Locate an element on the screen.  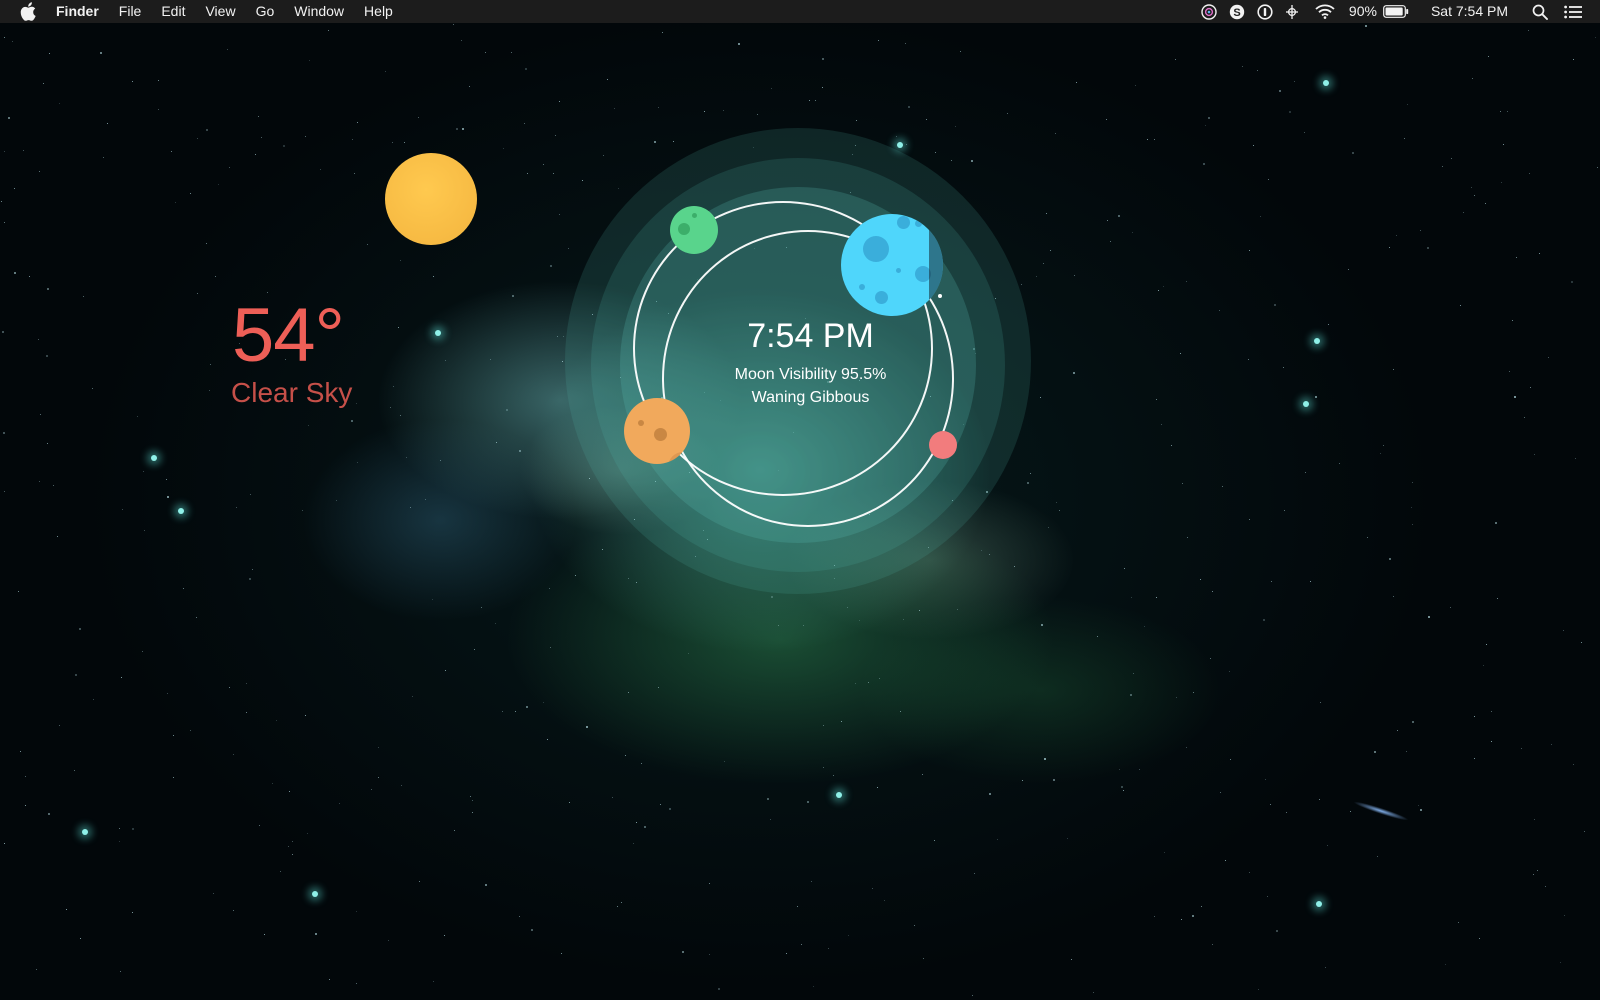
apple-logo-icon is located at coordinates (29, 12).